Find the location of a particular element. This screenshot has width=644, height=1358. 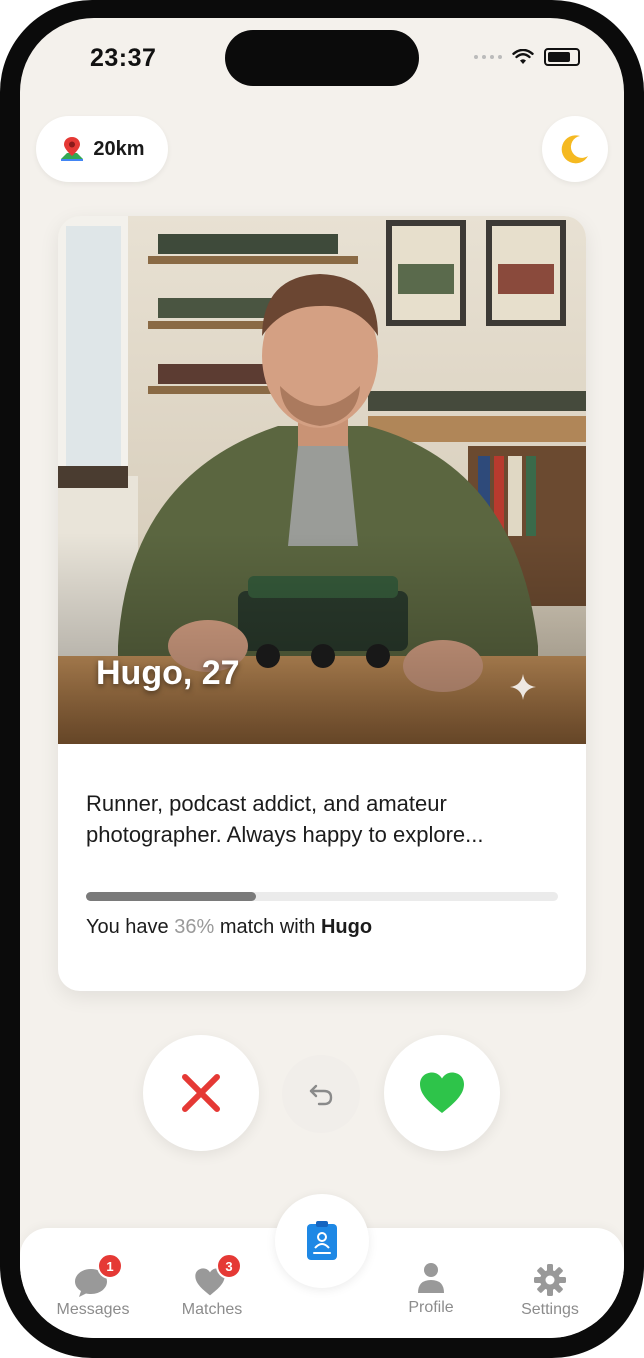

match-percent: 36% is located at coordinates (194, 927).